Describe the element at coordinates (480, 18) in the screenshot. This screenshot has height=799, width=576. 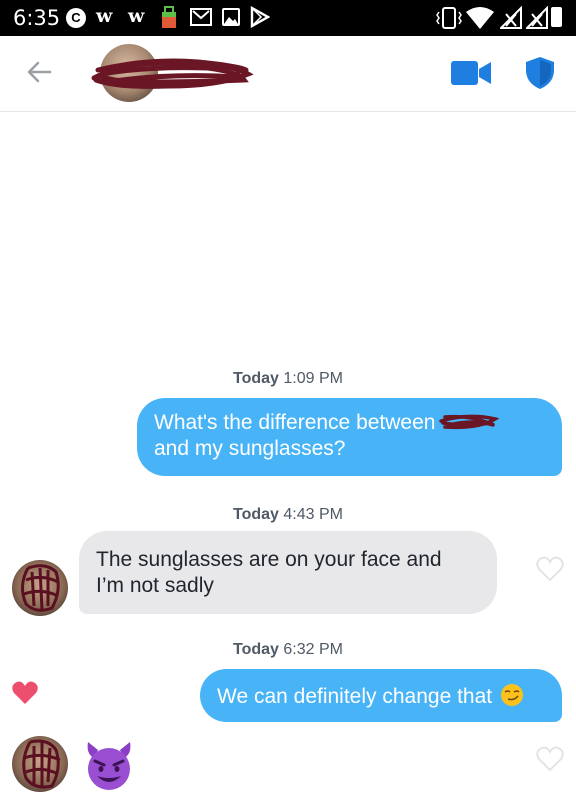
I see `wifi-icon` at that location.